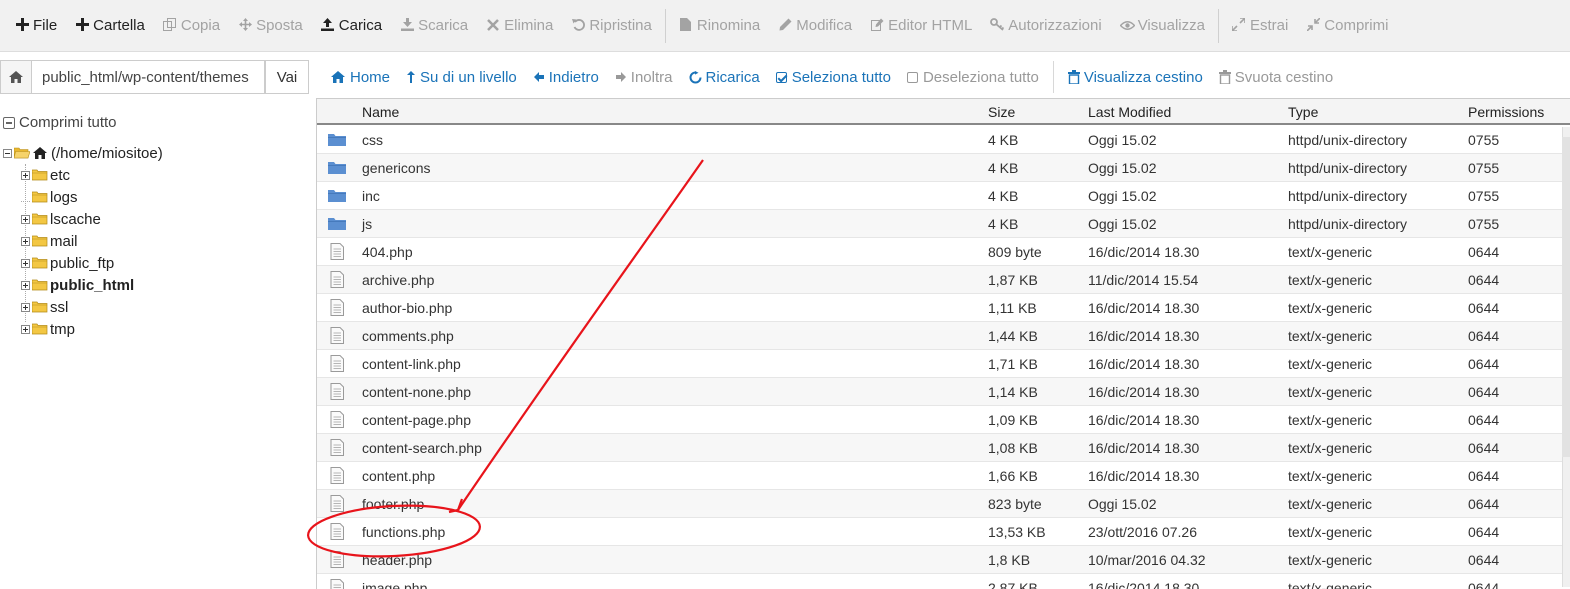  What do you see at coordinates (1001, 112) in the screenshot?
I see `column-header-size: Size` at bounding box center [1001, 112].